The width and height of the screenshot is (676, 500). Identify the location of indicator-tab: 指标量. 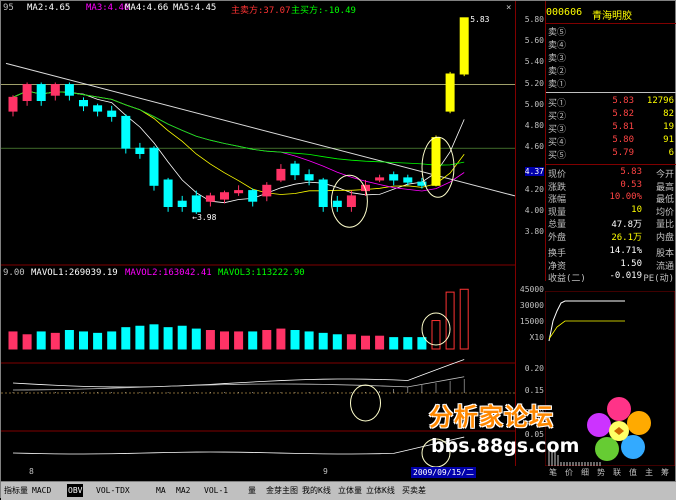
(16, 490).